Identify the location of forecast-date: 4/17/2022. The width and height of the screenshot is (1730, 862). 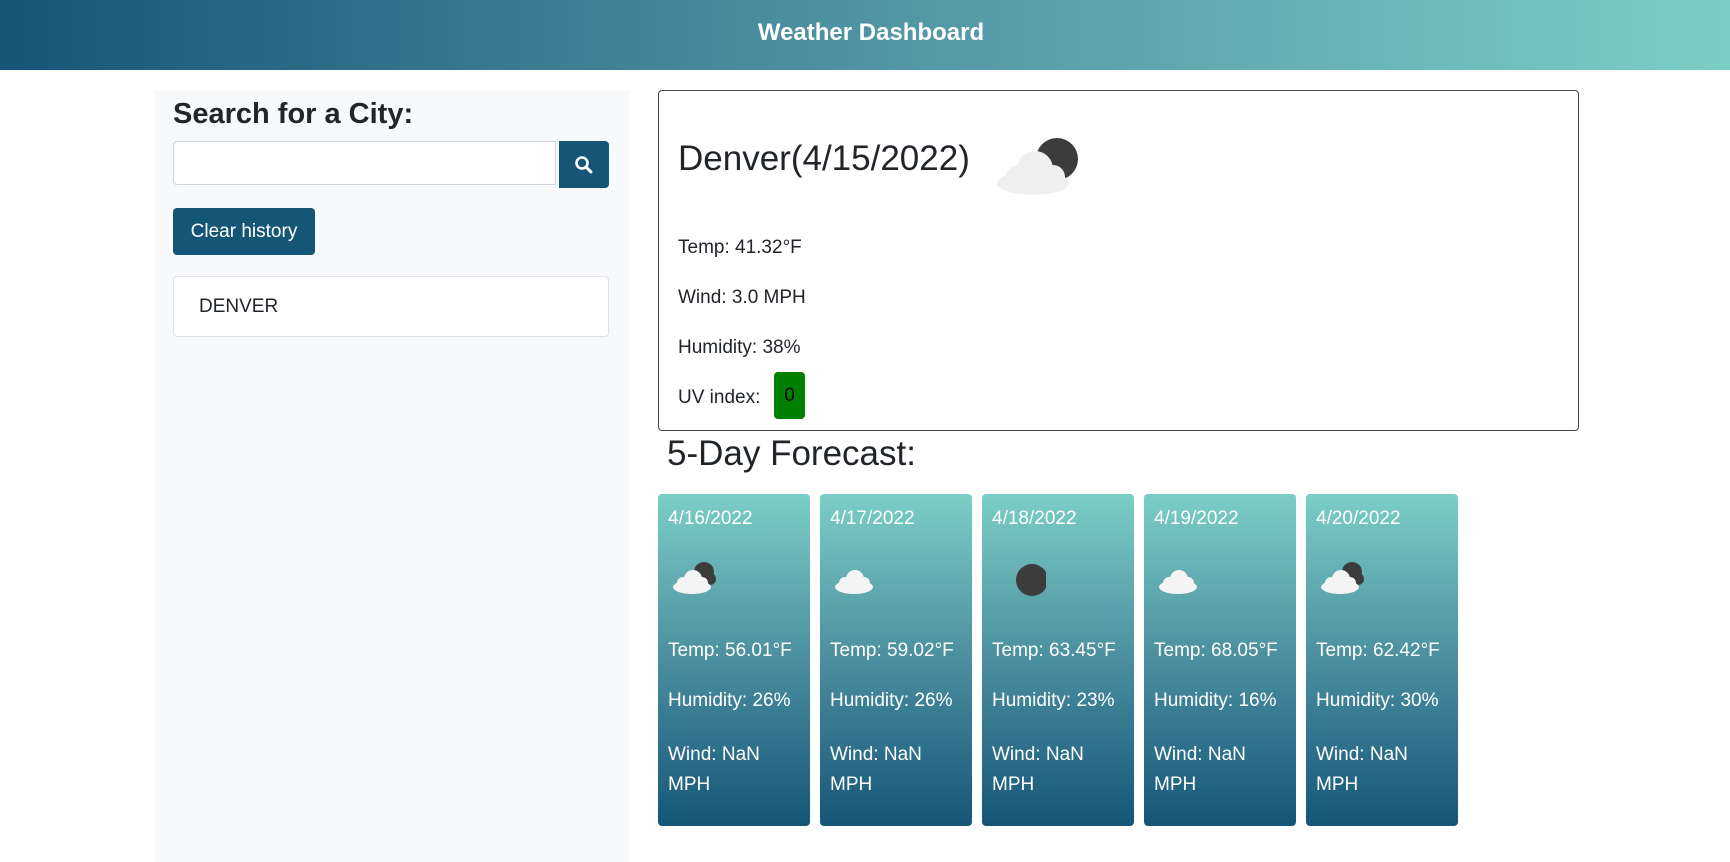
(872, 518).